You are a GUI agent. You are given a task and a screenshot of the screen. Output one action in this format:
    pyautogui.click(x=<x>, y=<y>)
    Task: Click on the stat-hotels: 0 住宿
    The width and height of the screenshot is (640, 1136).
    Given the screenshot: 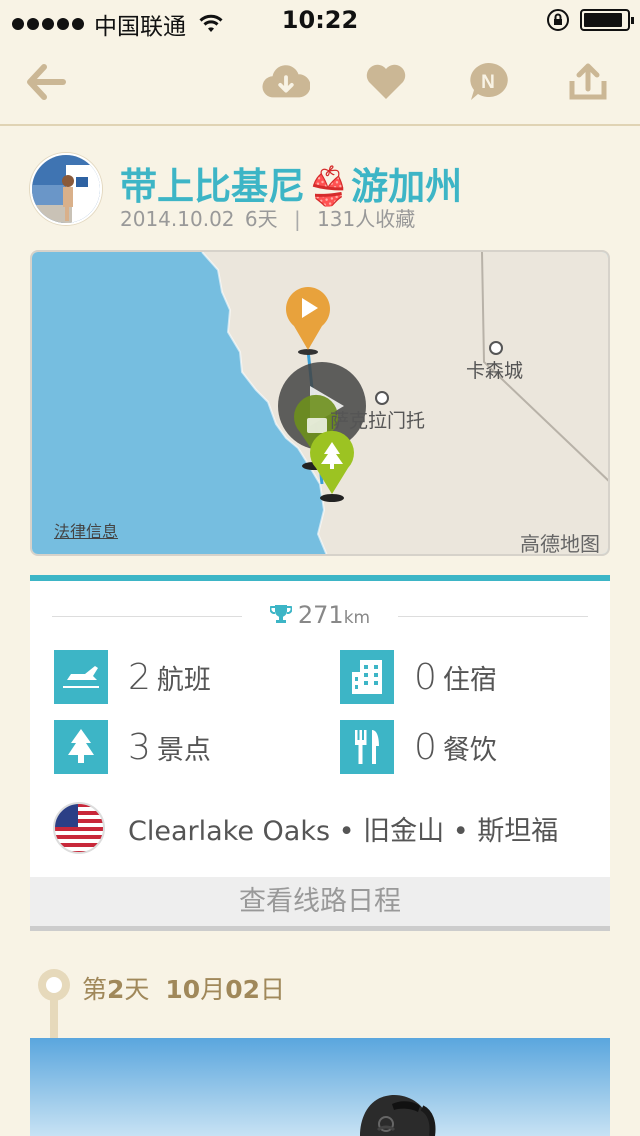 What is the action you would take?
    pyautogui.click(x=418, y=677)
    